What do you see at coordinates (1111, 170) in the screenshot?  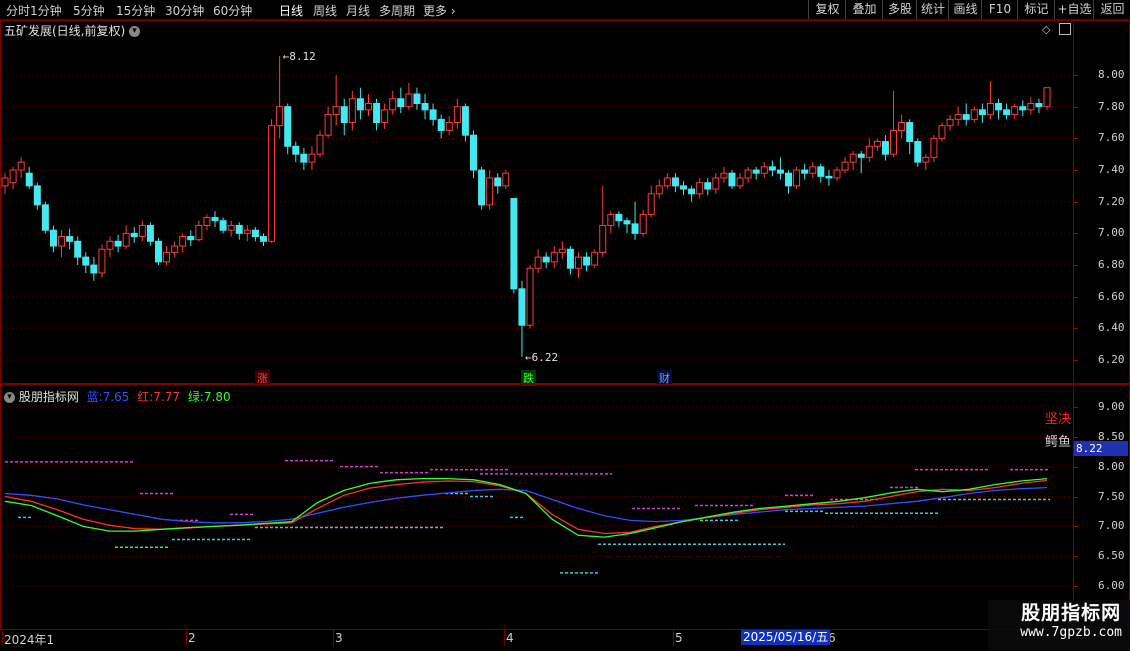 I see `main-y-tick: 7.40` at bounding box center [1111, 170].